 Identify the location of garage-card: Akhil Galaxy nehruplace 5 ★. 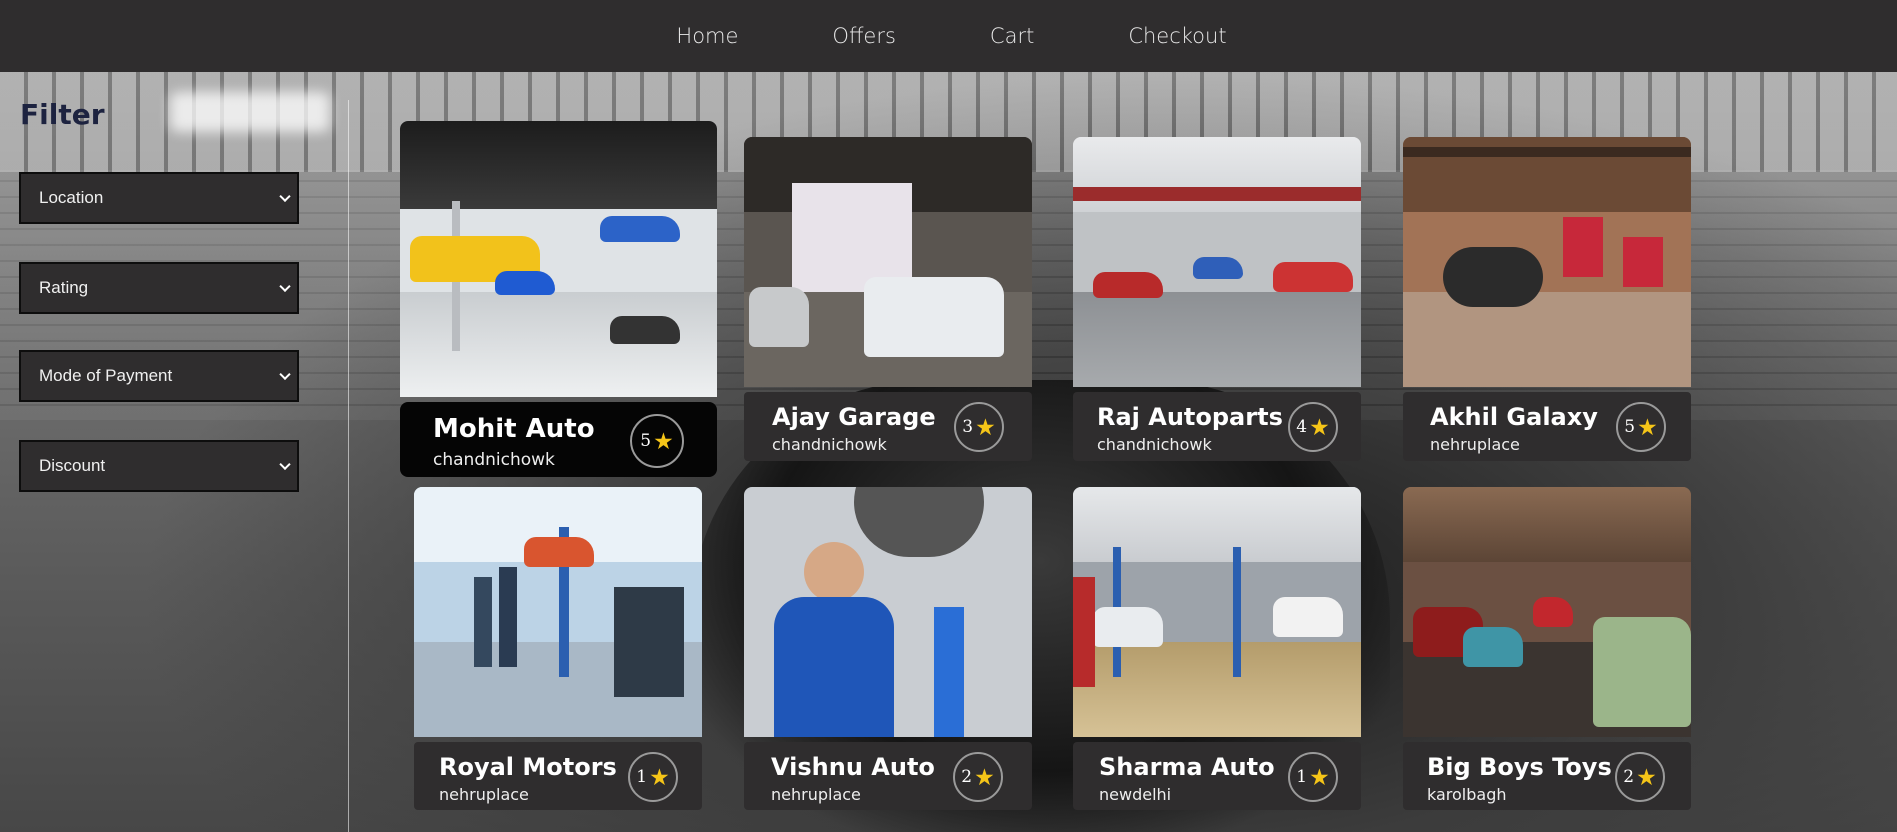
(1547, 299).